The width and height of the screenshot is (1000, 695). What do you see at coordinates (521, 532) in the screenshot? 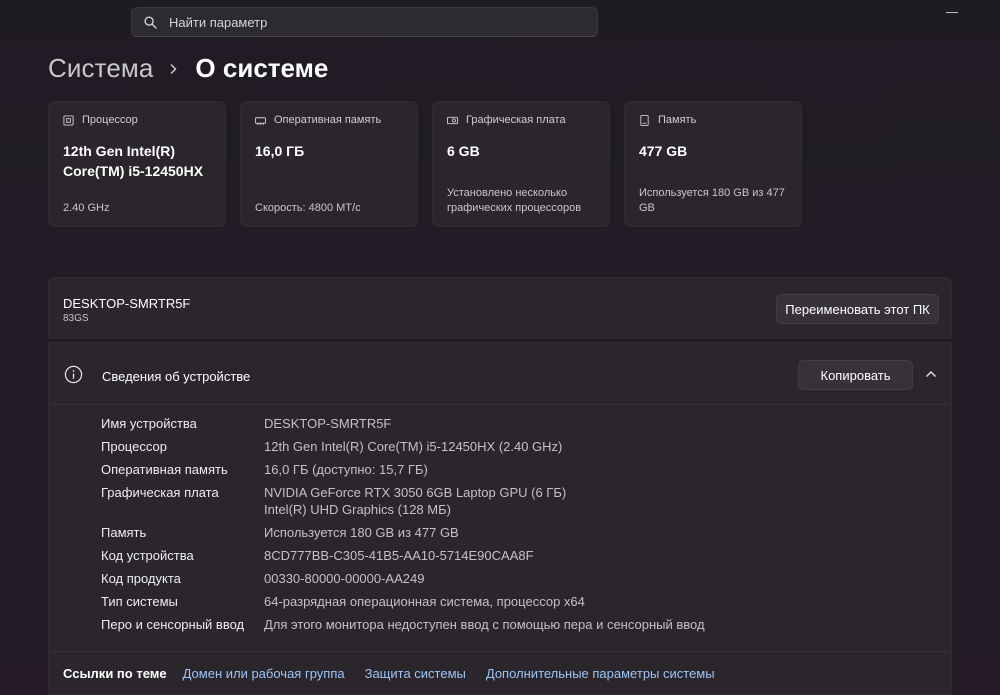
I see `spec-row: Память Используется 180 GB из 477 GB` at bounding box center [521, 532].